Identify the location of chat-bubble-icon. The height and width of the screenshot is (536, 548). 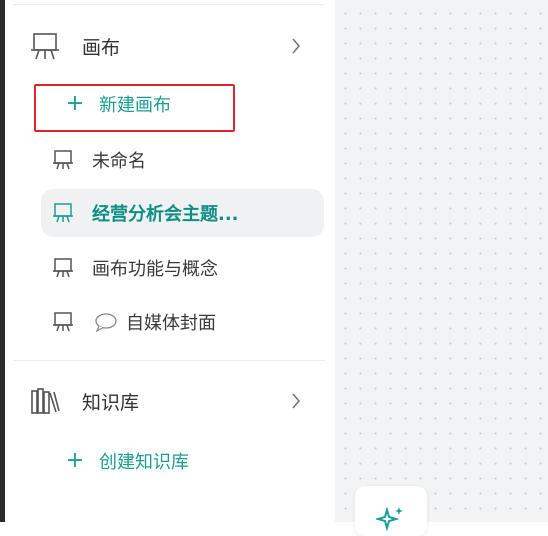
(106, 322).